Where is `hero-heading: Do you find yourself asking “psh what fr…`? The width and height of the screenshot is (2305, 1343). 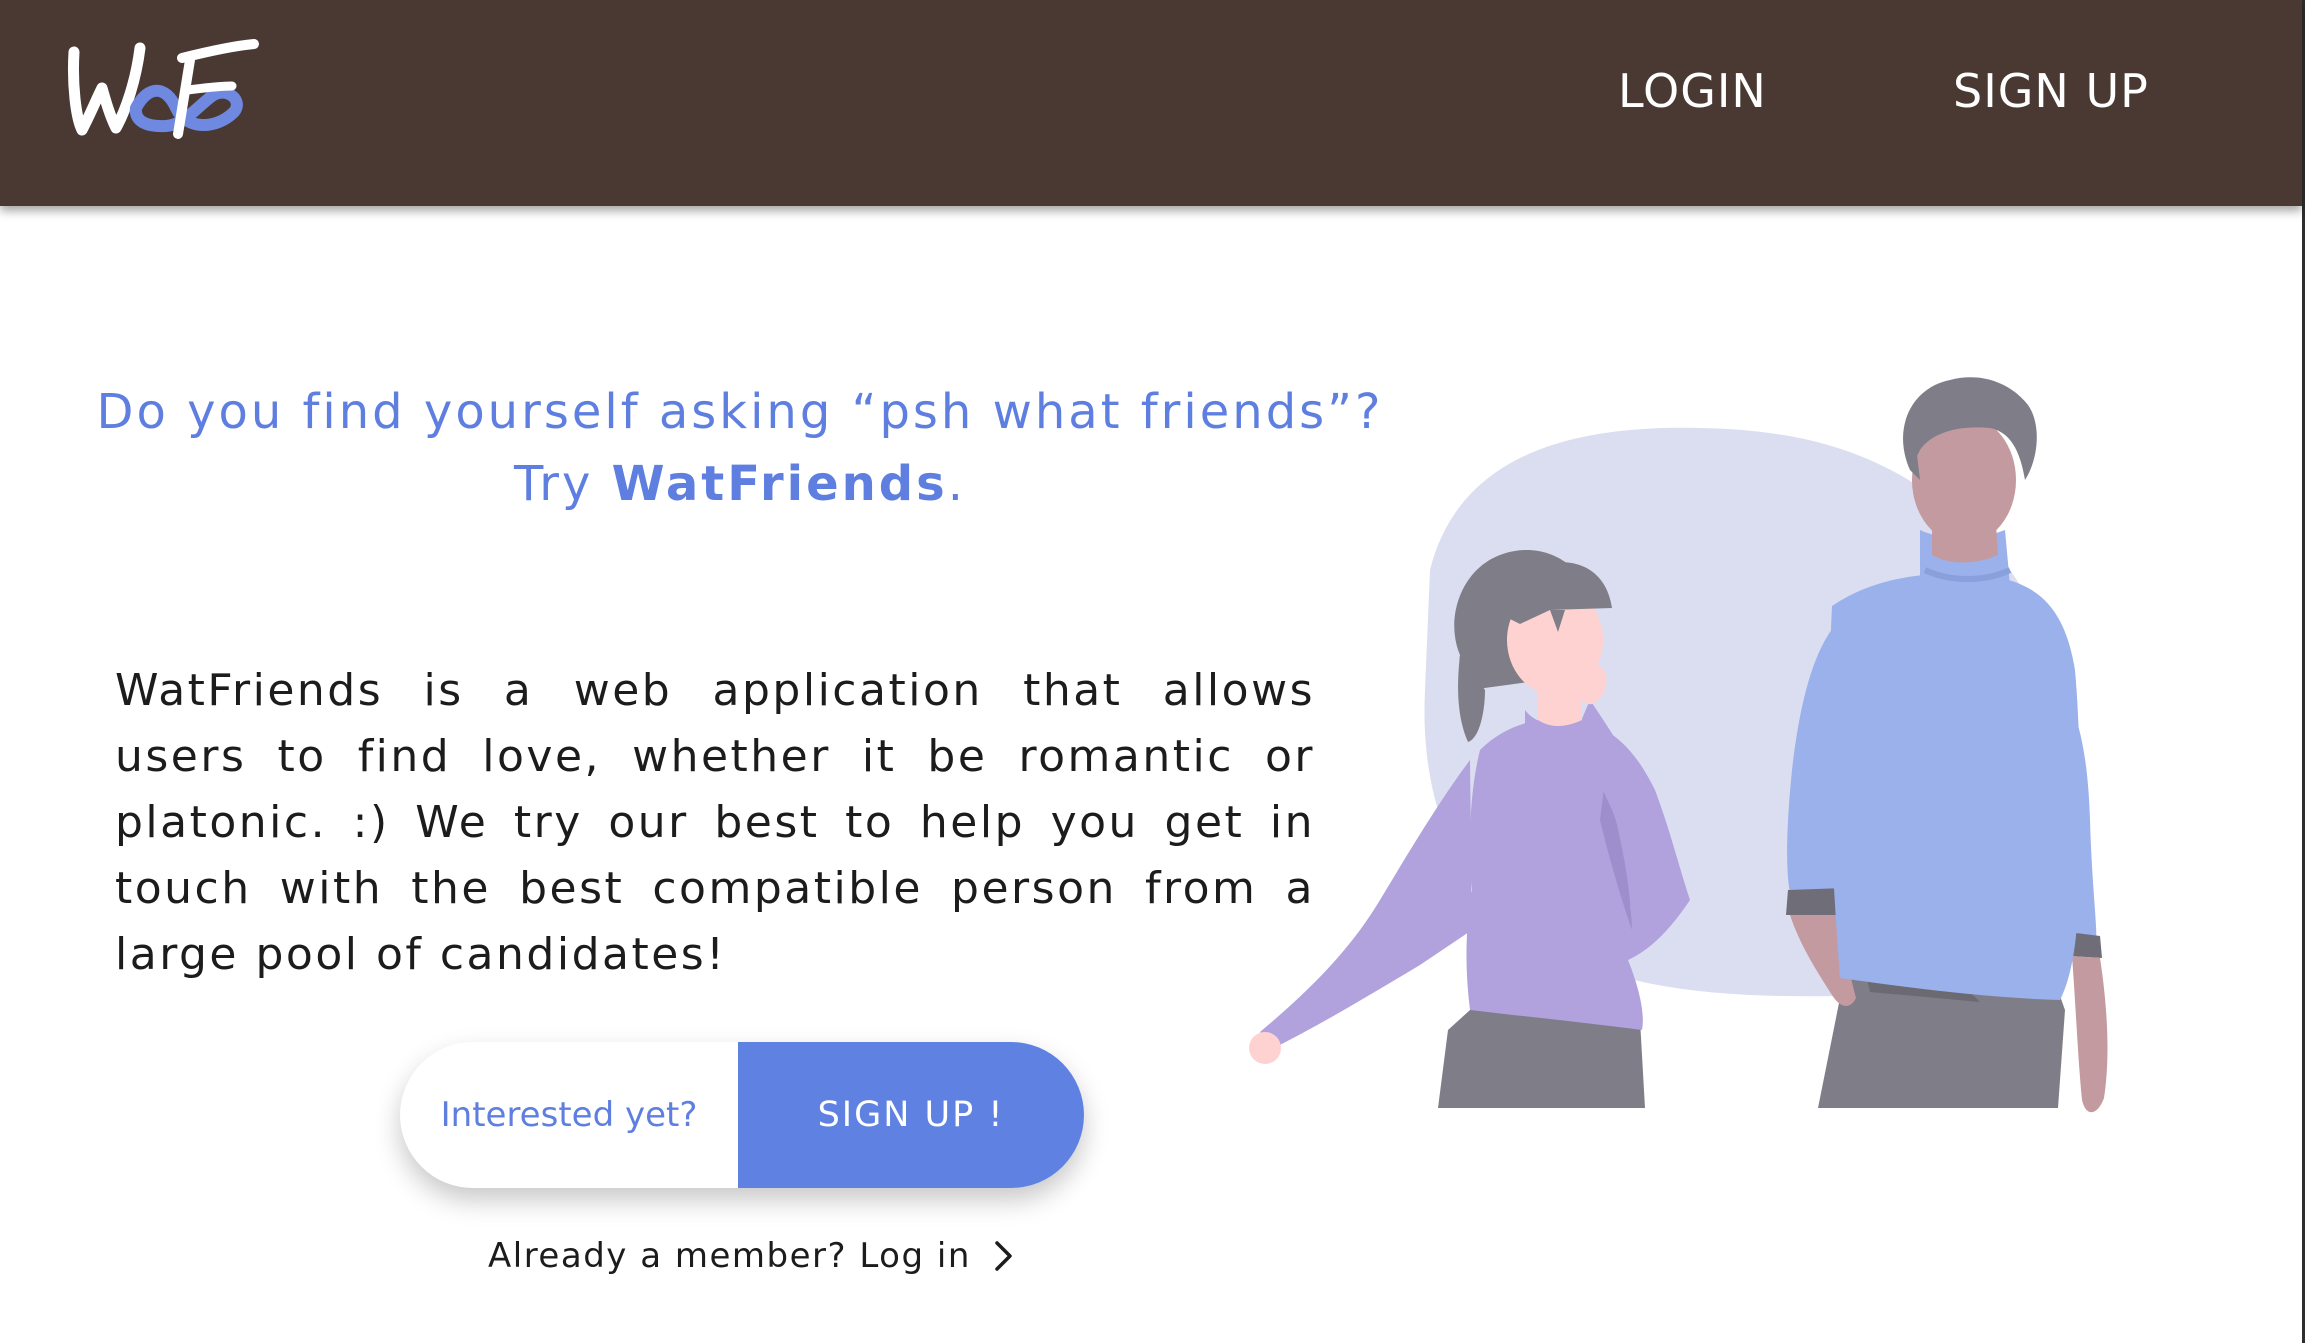
hero-heading: Do you find yourself asking “psh what fr… is located at coordinates (740, 448).